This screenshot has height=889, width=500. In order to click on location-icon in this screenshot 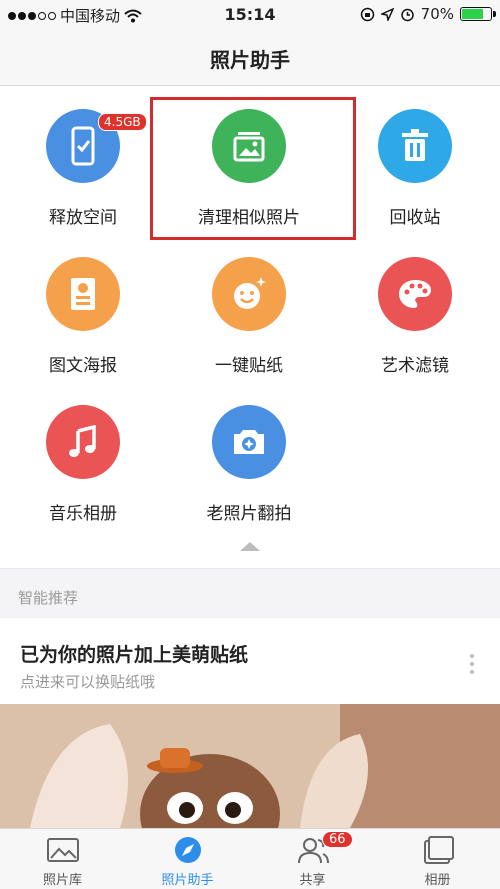, I will do `click(387, 14)`.